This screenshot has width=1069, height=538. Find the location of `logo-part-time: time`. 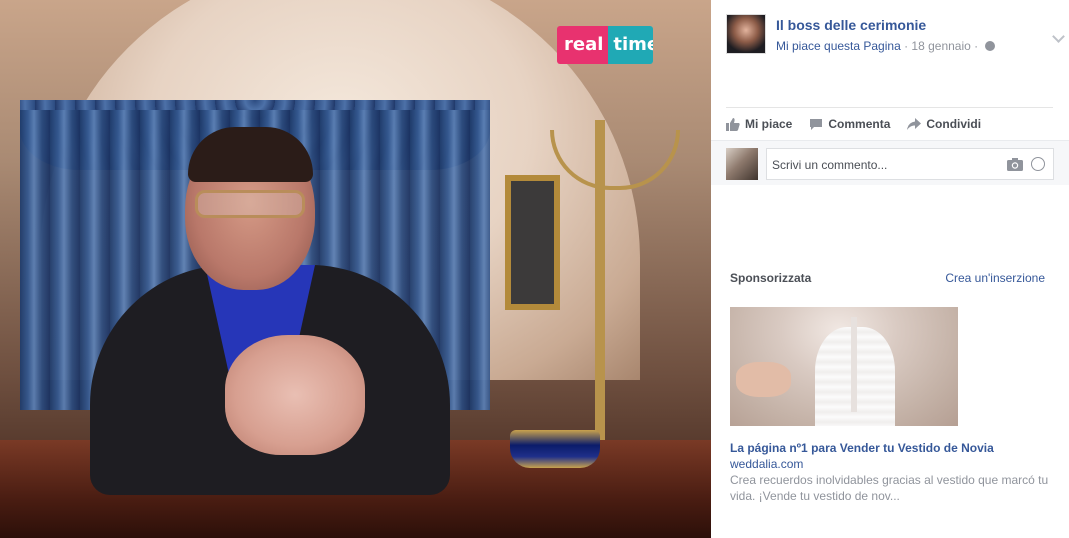

logo-part-time: time is located at coordinates (630, 45).